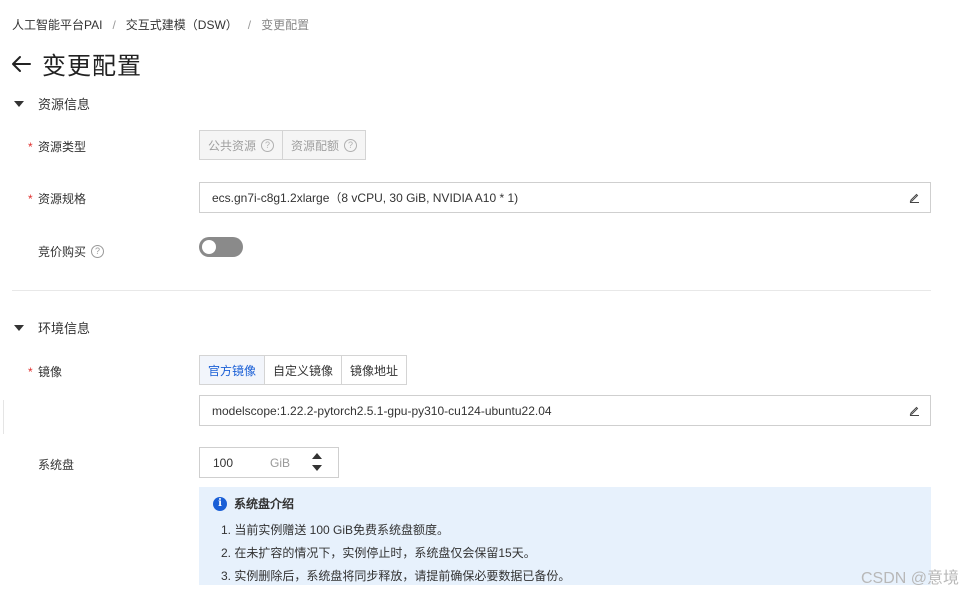 This screenshot has height=591, width=974. I want to click on breadcrumb: 人工智能平台PAI / 交互式建模（DSW） / 变更配置, so click(160, 24).